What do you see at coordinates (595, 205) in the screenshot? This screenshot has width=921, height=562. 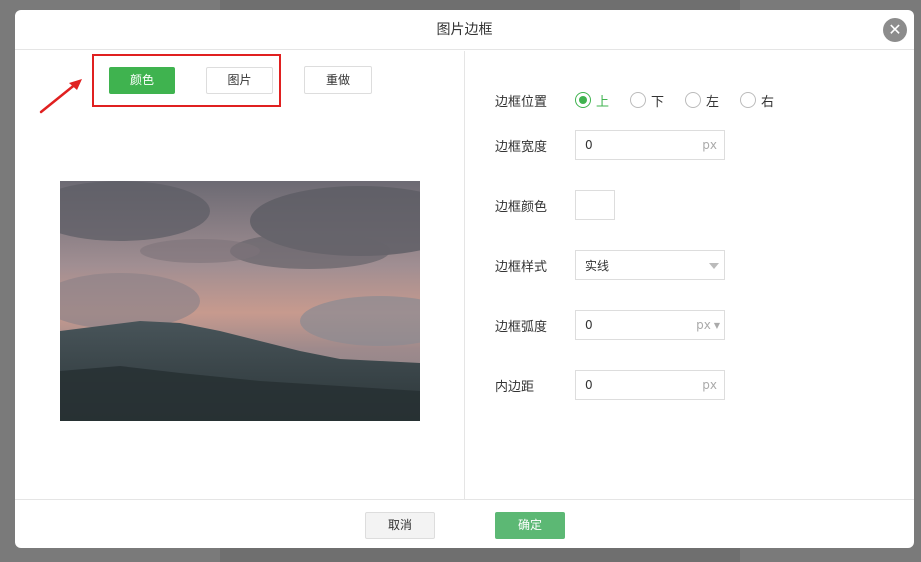 I see `border-color-swatch` at bounding box center [595, 205].